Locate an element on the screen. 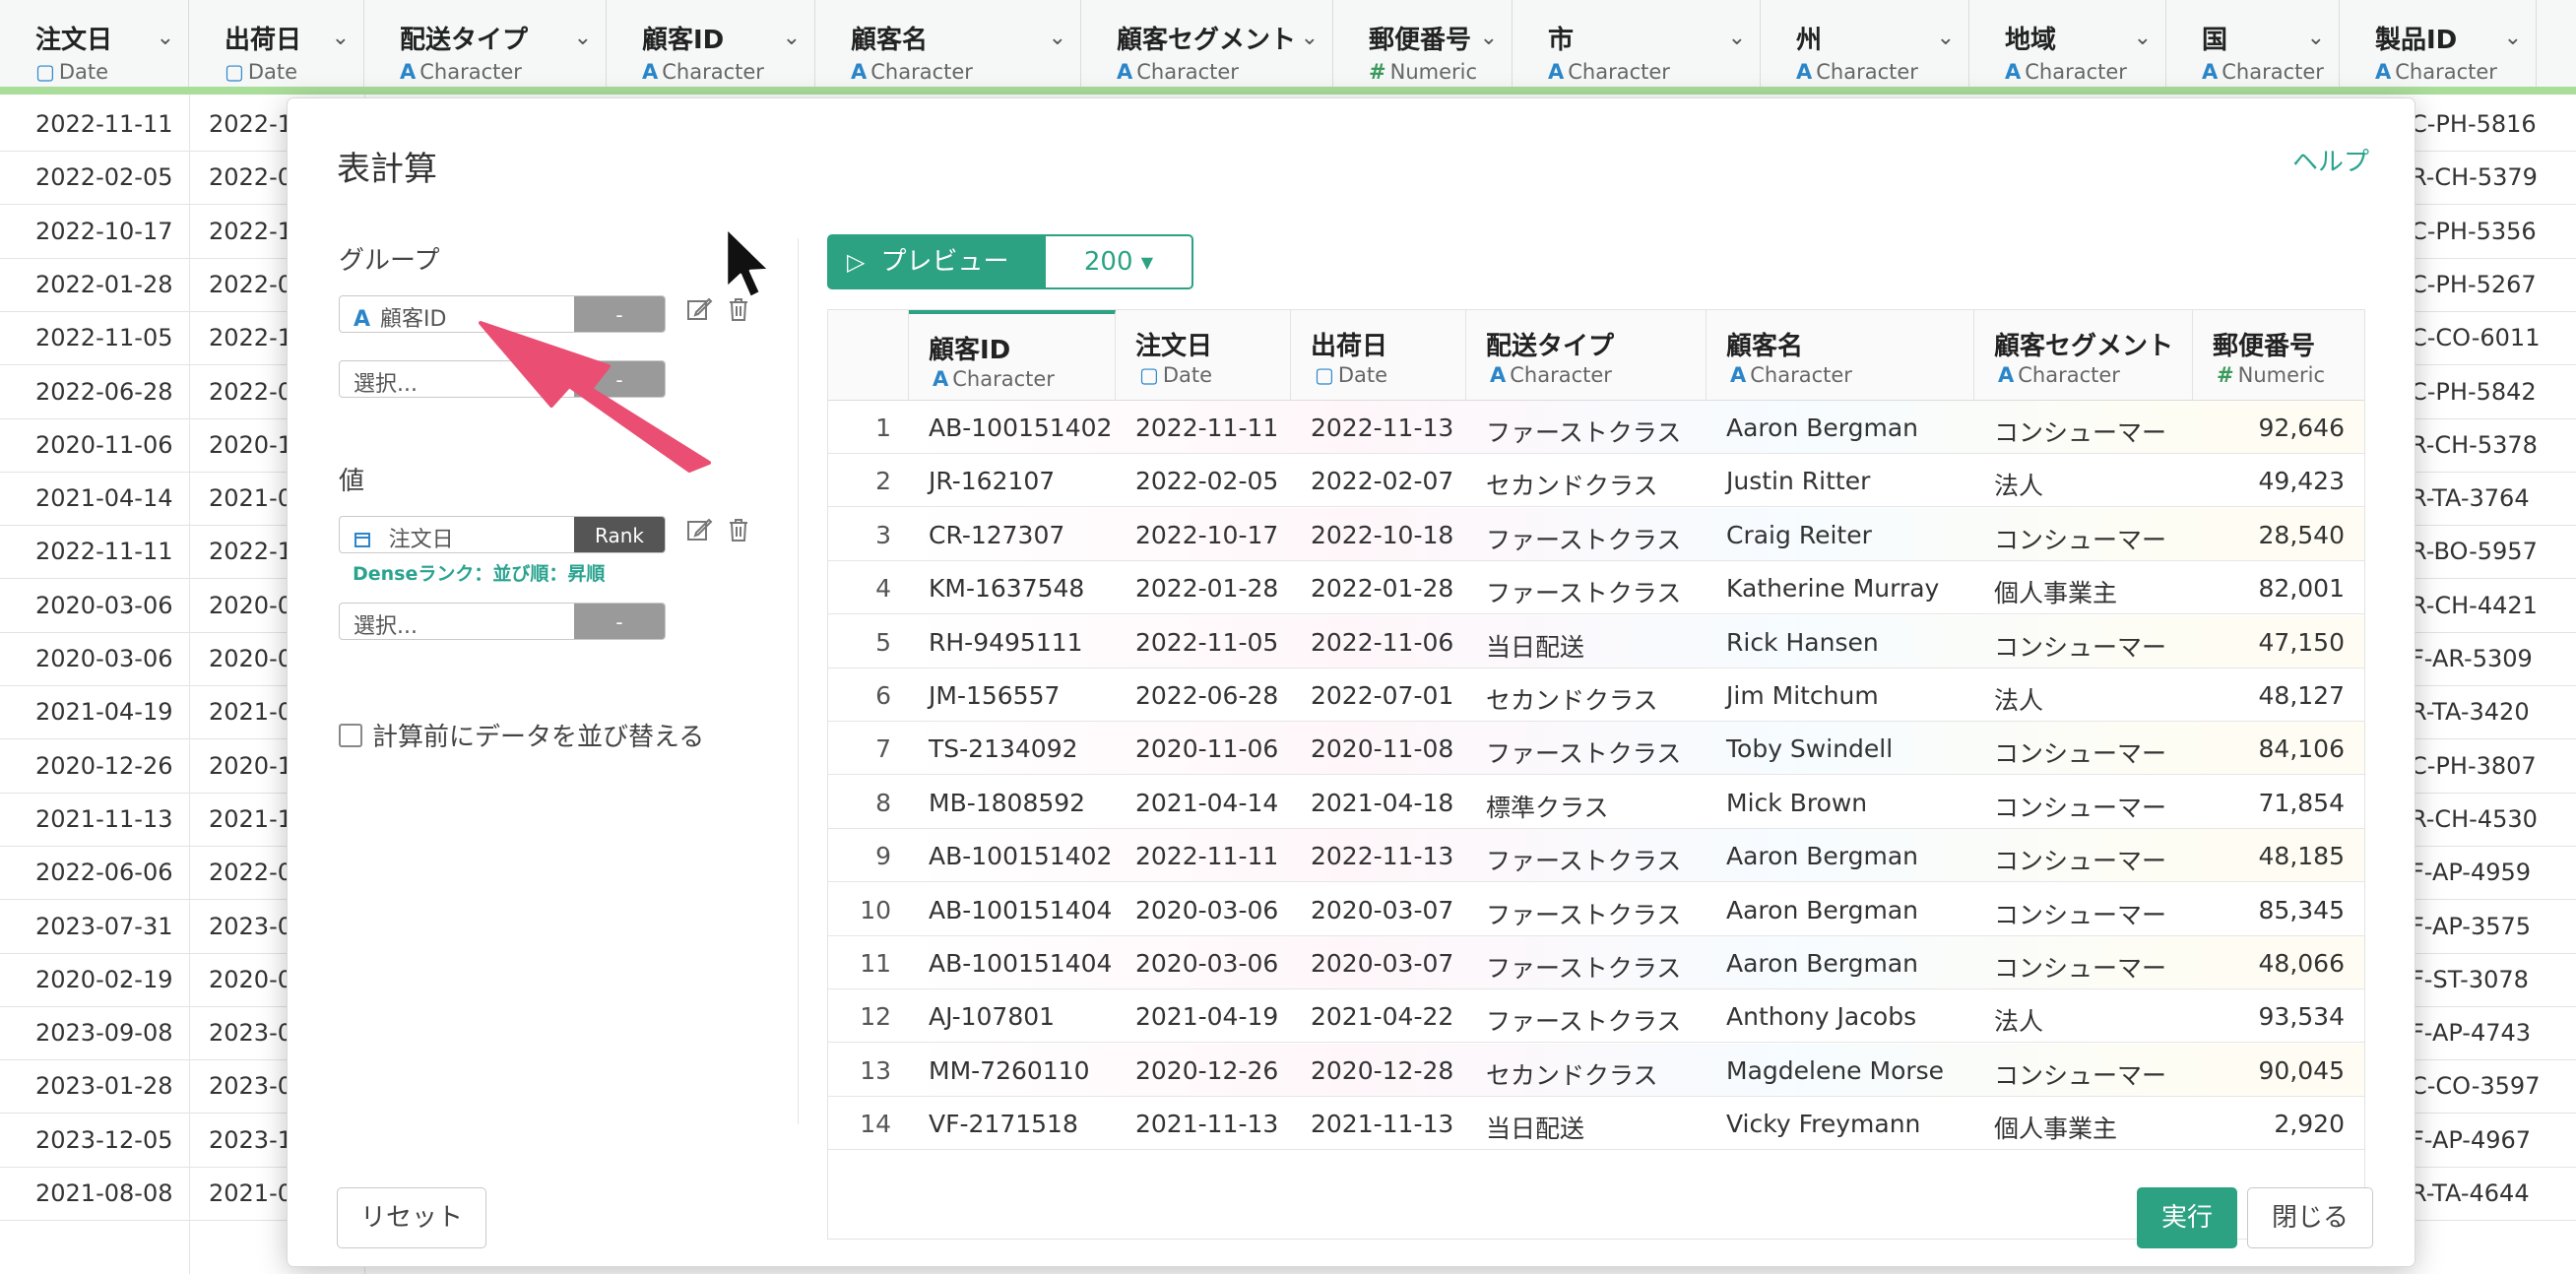 The height and width of the screenshot is (1274, 2576). background-cell-product-id: C-PH-3807 is located at coordinates (2474, 765).